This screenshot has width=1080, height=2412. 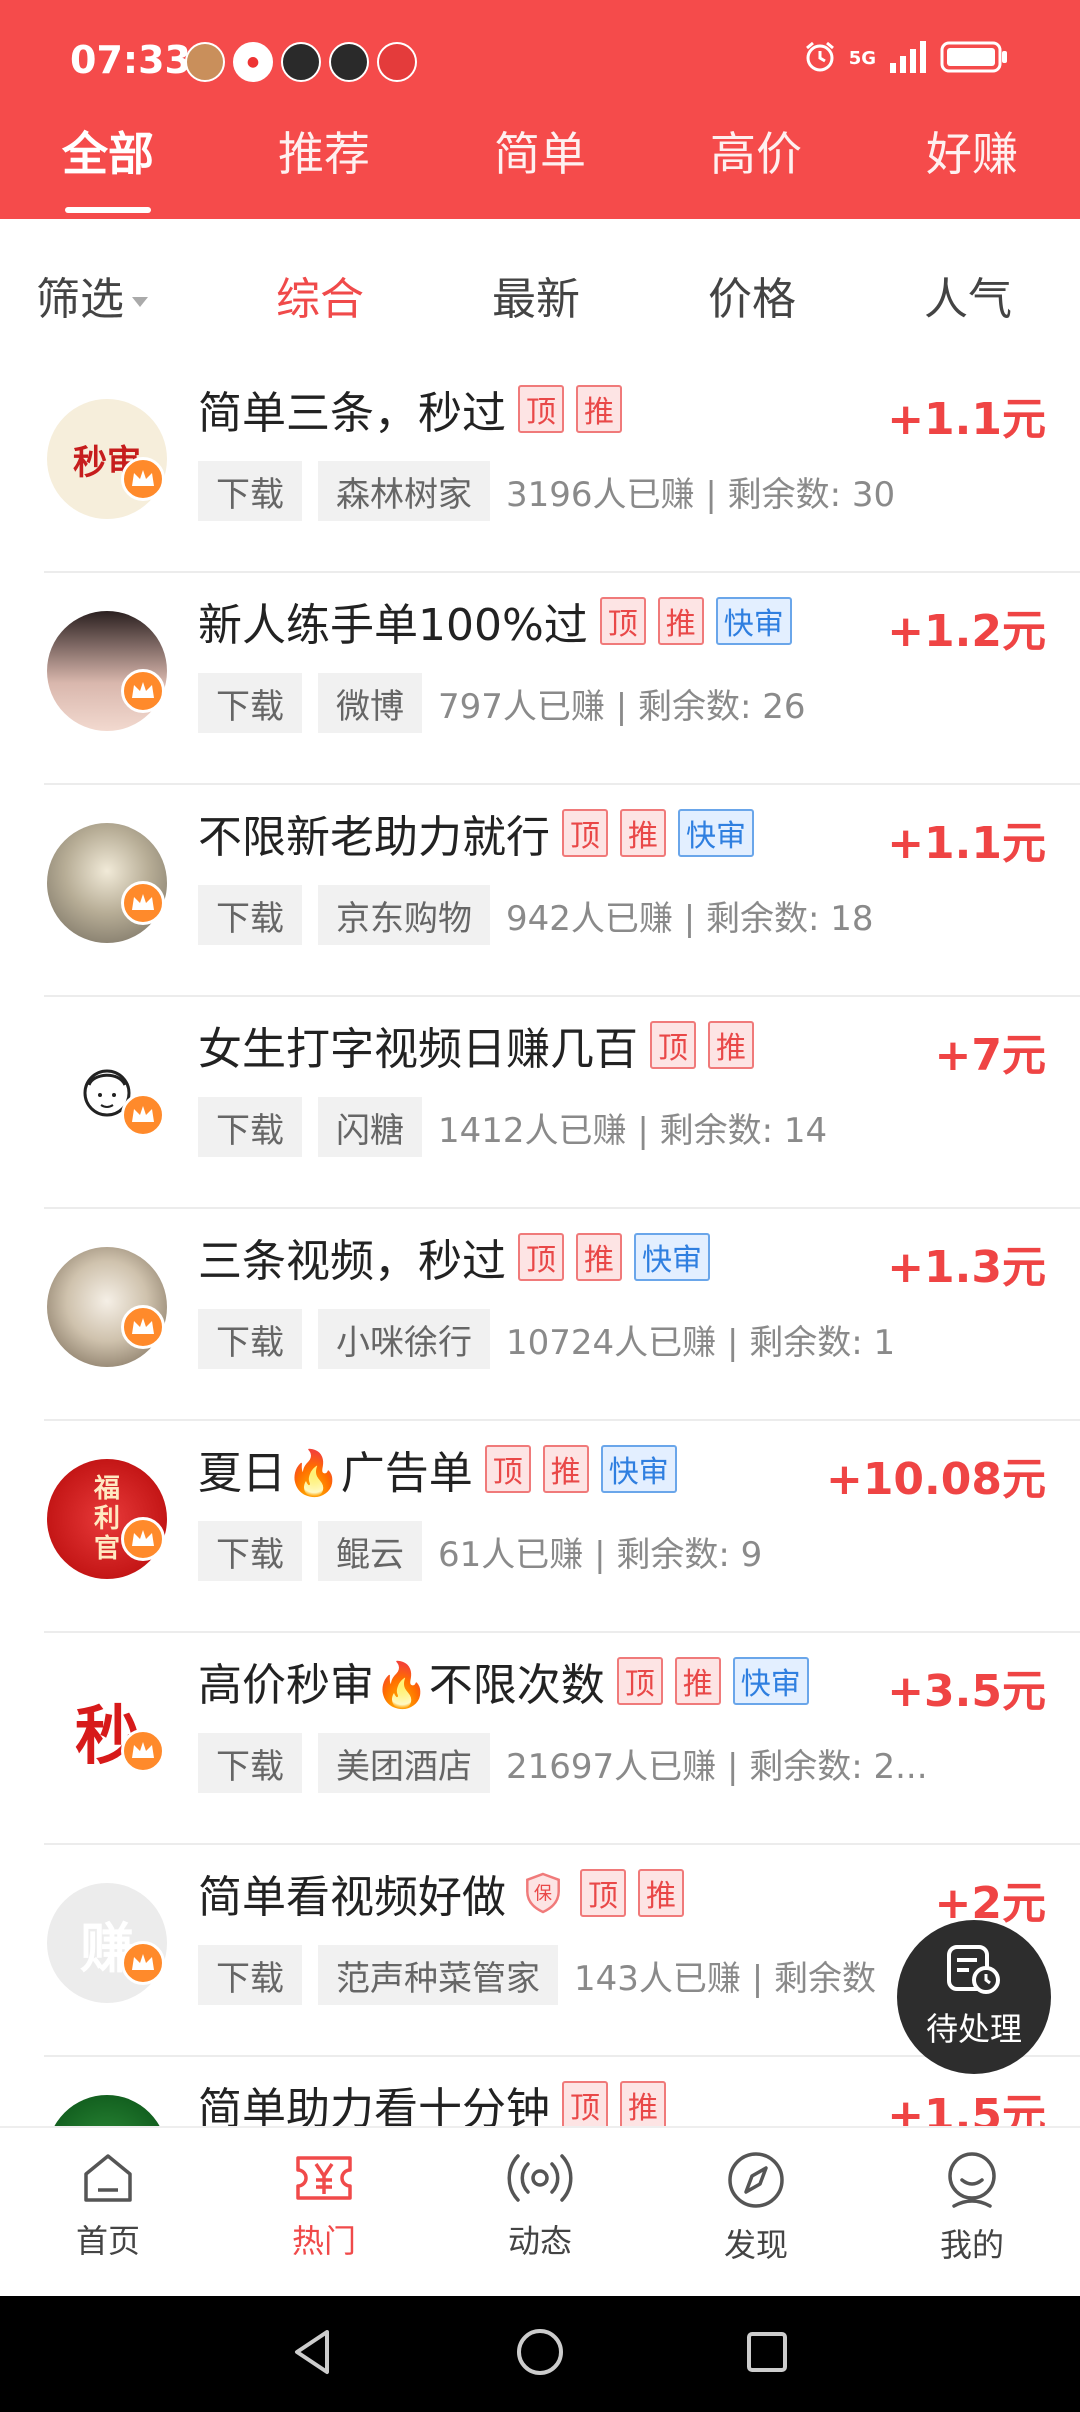 I want to click on tab-simple: 简单, so click(x=540, y=164).